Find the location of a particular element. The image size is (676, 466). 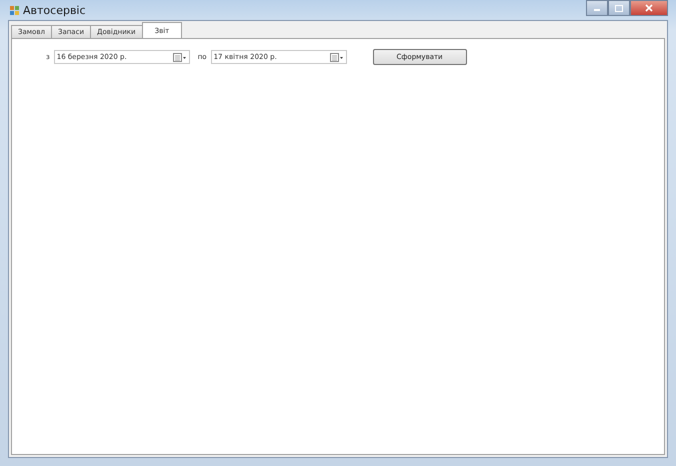

close-icon is located at coordinates (649, 8).